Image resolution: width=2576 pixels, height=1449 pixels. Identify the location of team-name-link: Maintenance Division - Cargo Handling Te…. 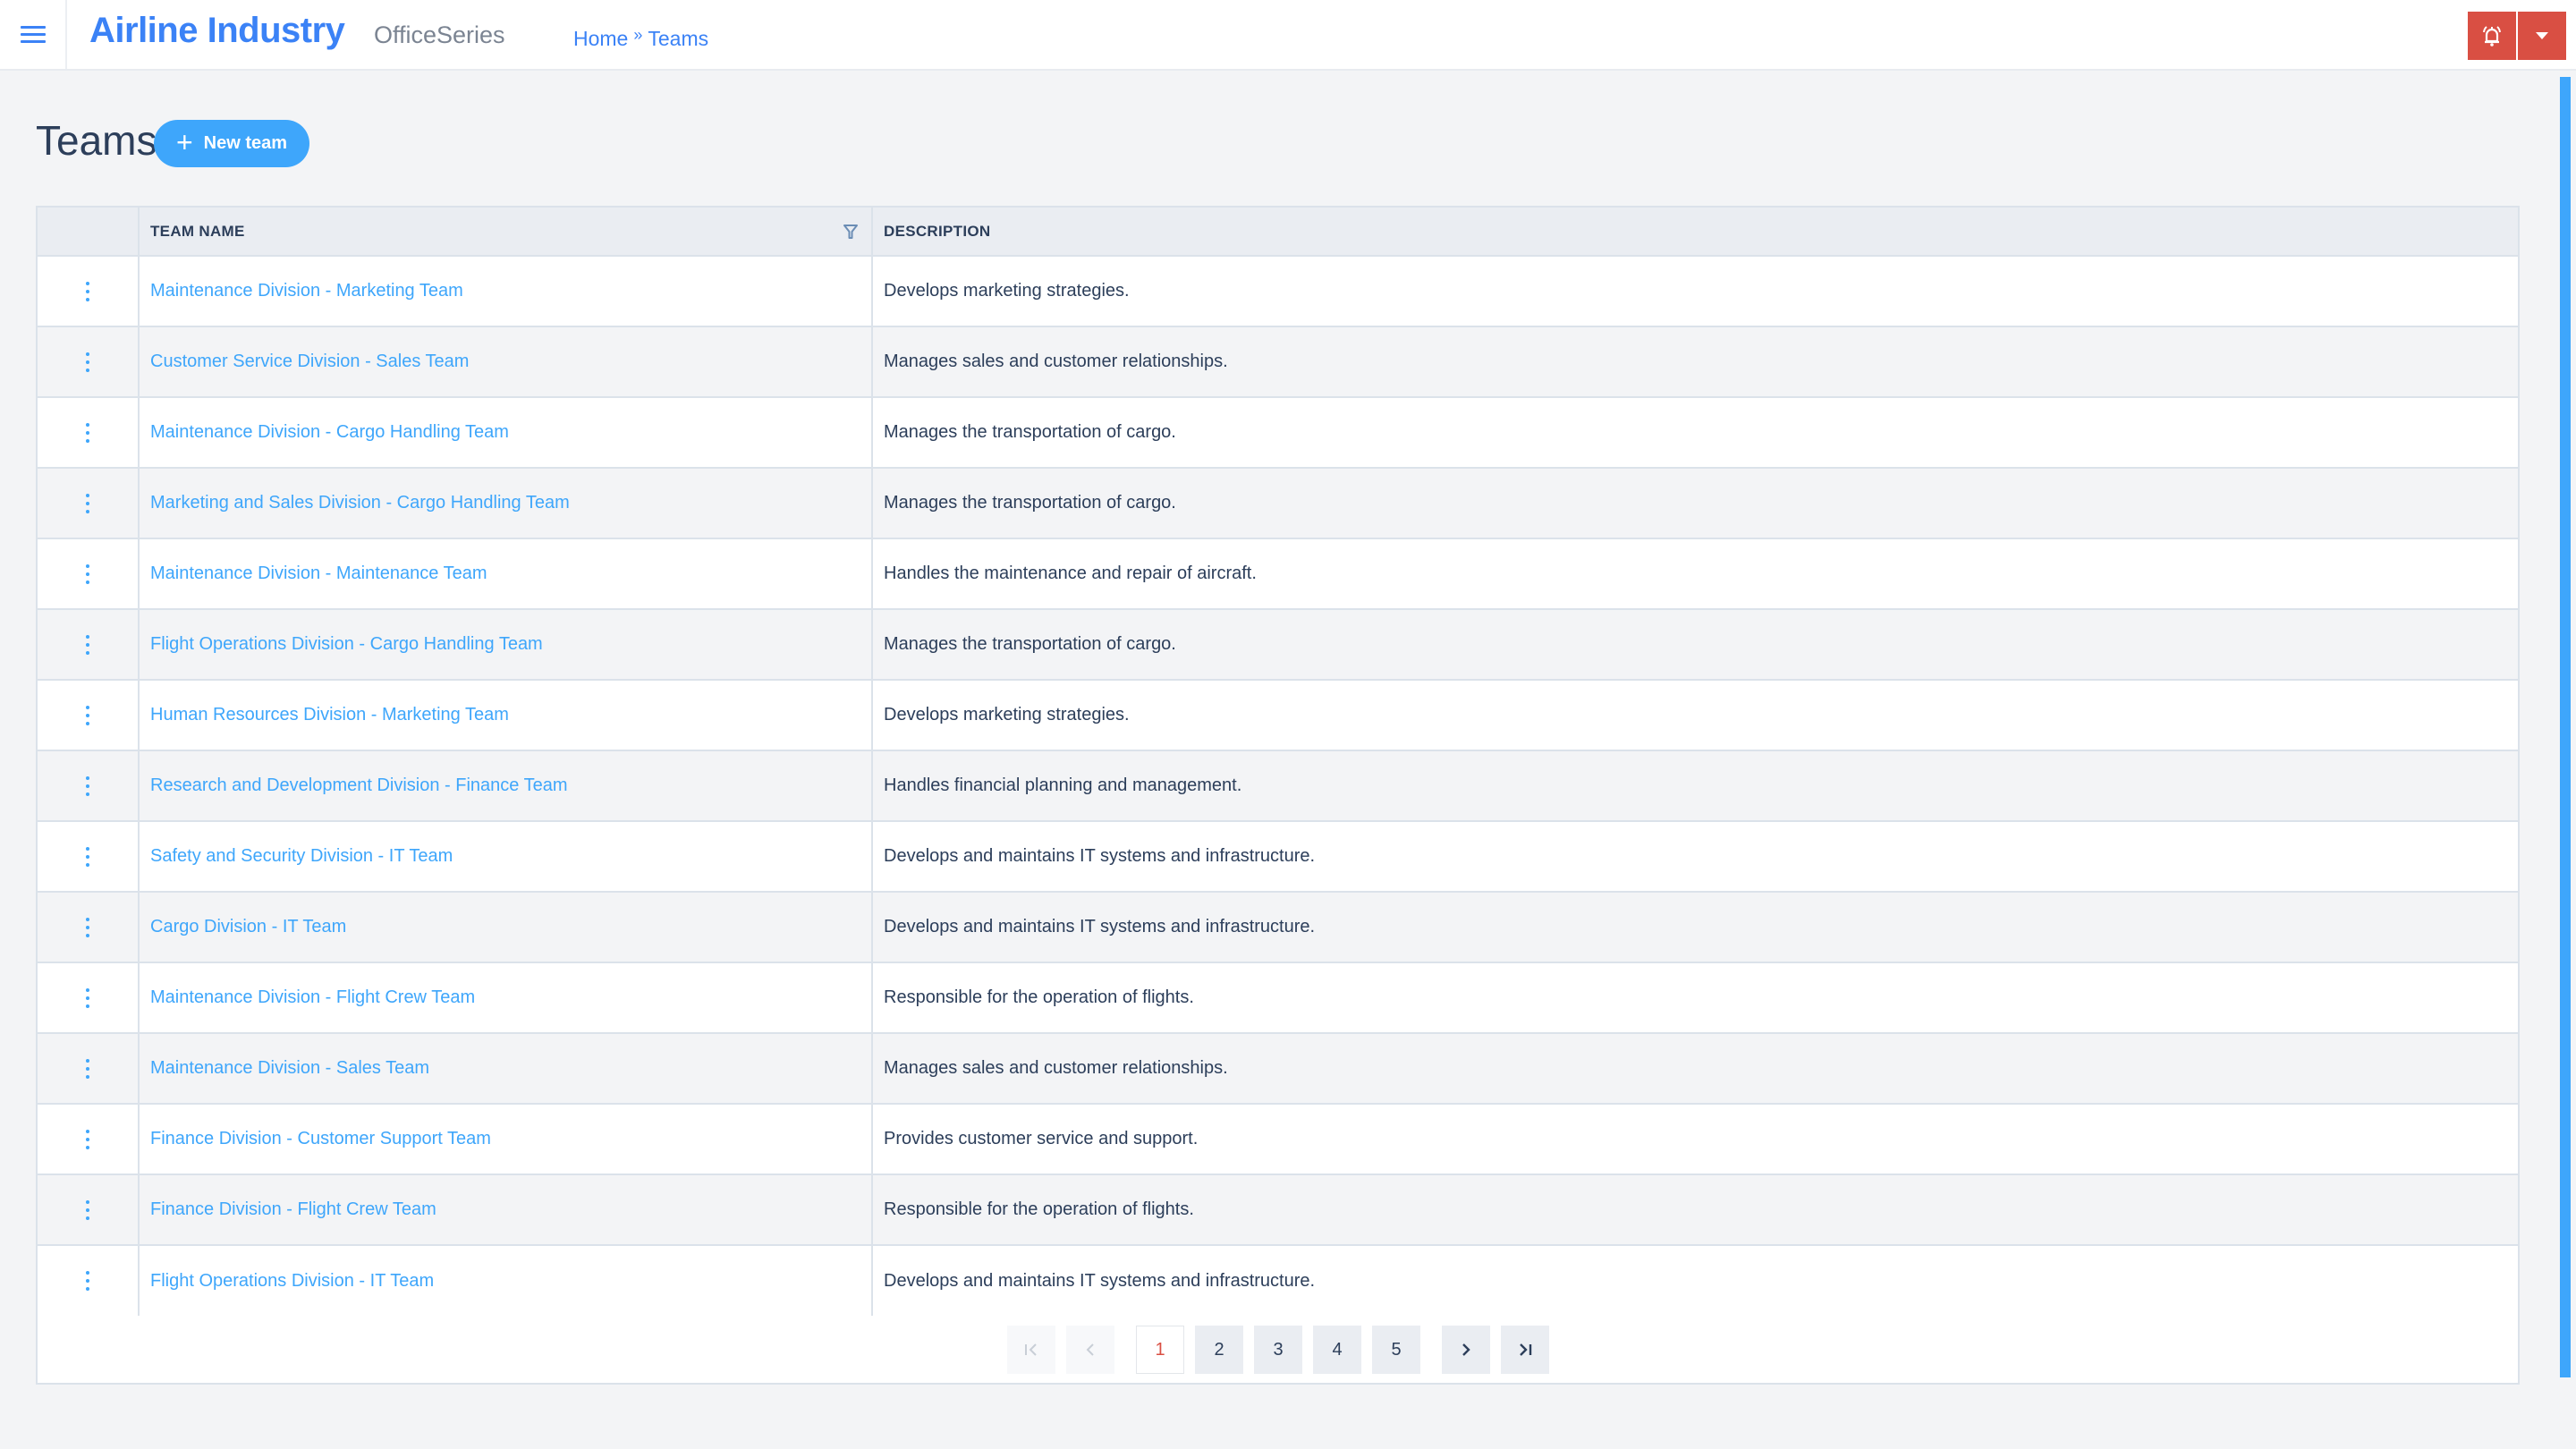
(329, 432).